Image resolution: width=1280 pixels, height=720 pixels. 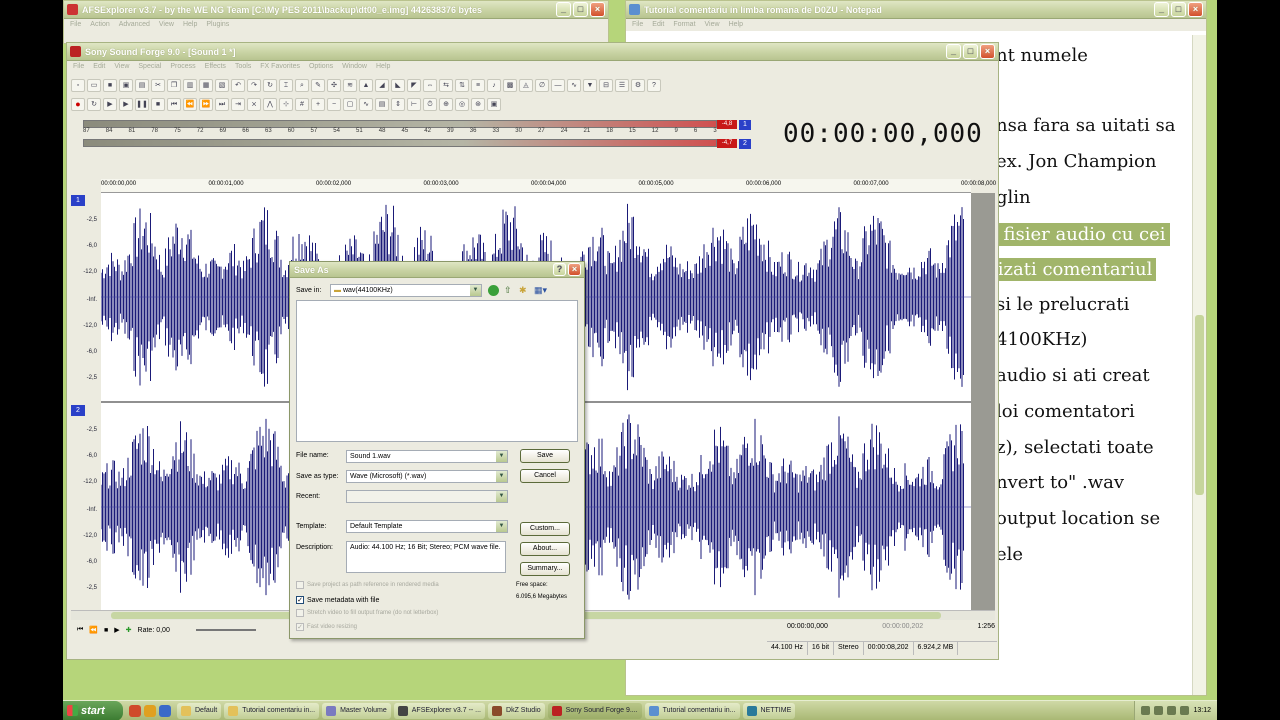 What do you see at coordinates (217, 25) in the screenshot?
I see `menu-item: Plugins` at bounding box center [217, 25].